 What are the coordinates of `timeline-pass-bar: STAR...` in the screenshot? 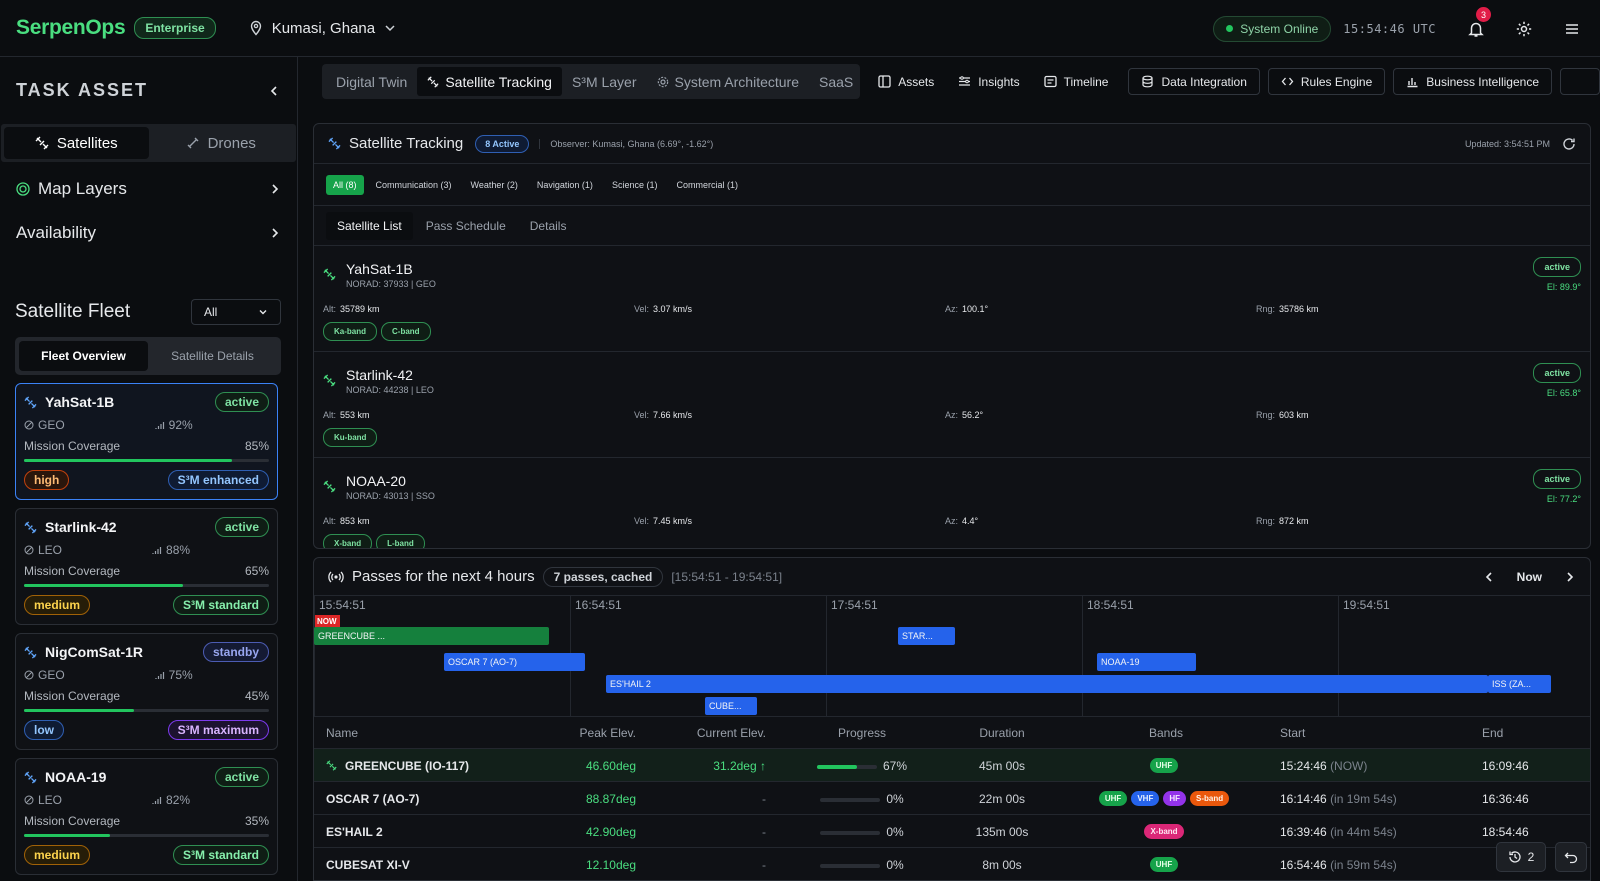 It's located at (926, 636).